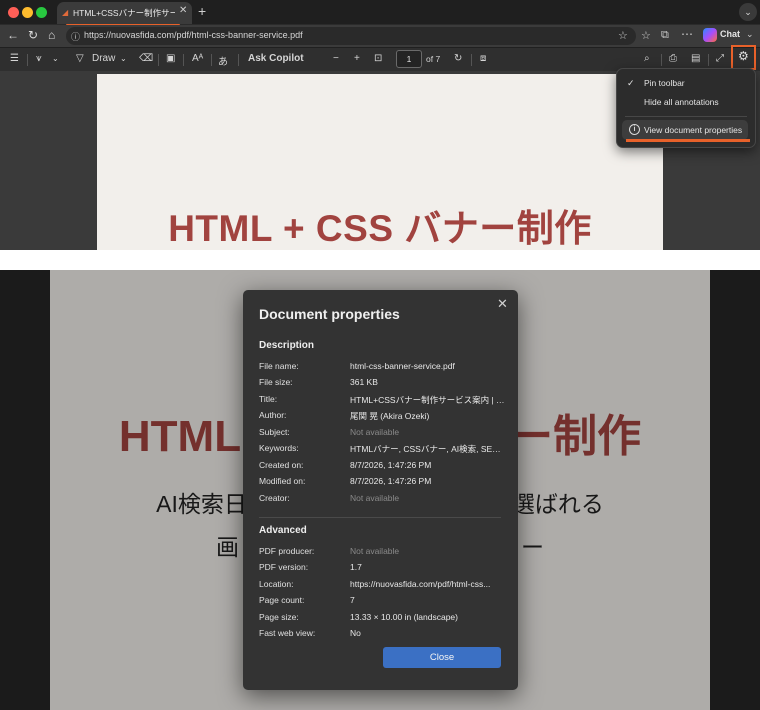 This screenshot has width=760, height=710. I want to click on property-value: html-css-banner-service.pdf, so click(402, 366).